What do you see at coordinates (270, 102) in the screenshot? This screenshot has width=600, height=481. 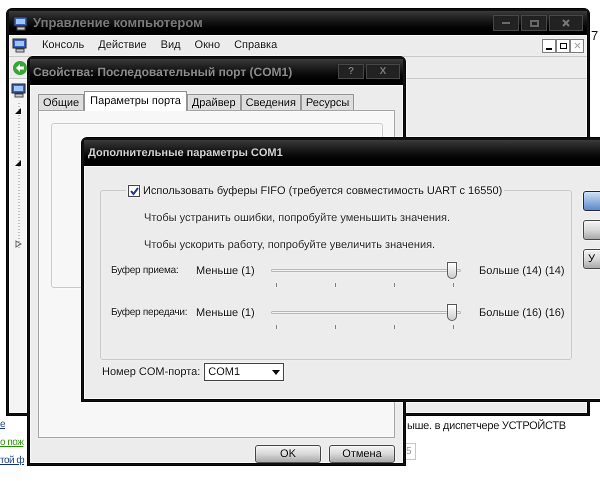 I see `tab: Сведения` at bounding box center [270, 102].